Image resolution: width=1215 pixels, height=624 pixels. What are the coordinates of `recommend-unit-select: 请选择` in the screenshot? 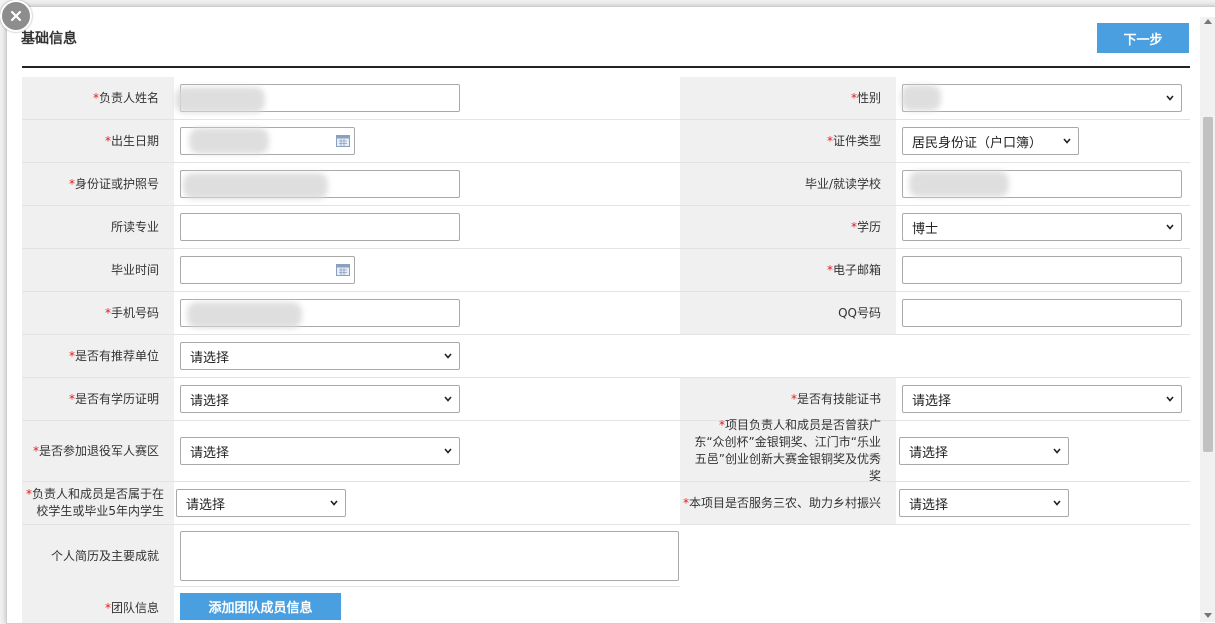 It's located at (320, 356).